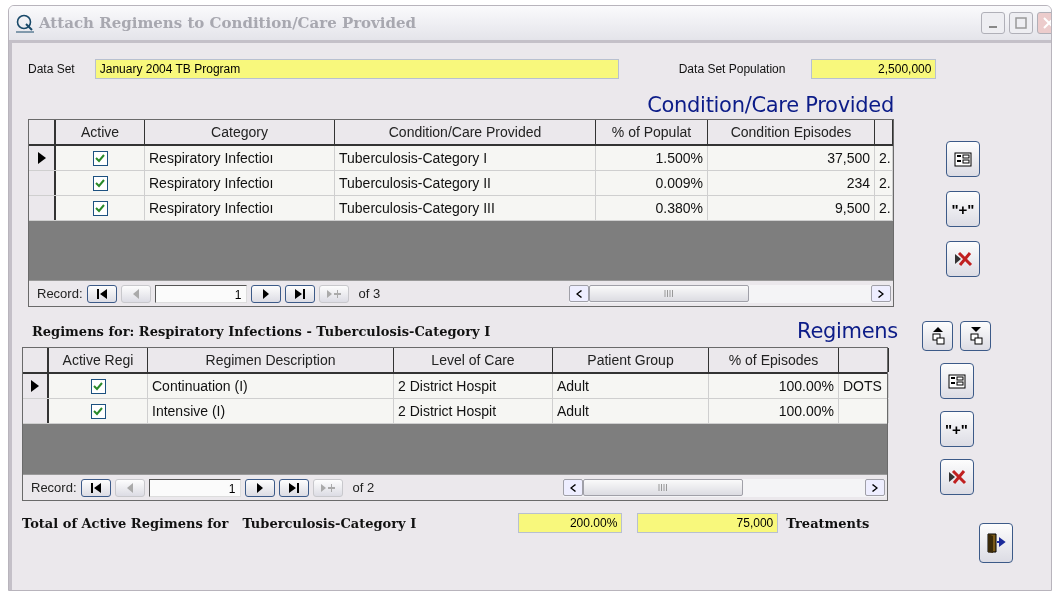 This screenshot has width=1052, height=591. What do you see at coordinates (465, 183) in the screenshot?
I see `table-cell: Tuberculosis-Category II` at bounding box center [465, 183].